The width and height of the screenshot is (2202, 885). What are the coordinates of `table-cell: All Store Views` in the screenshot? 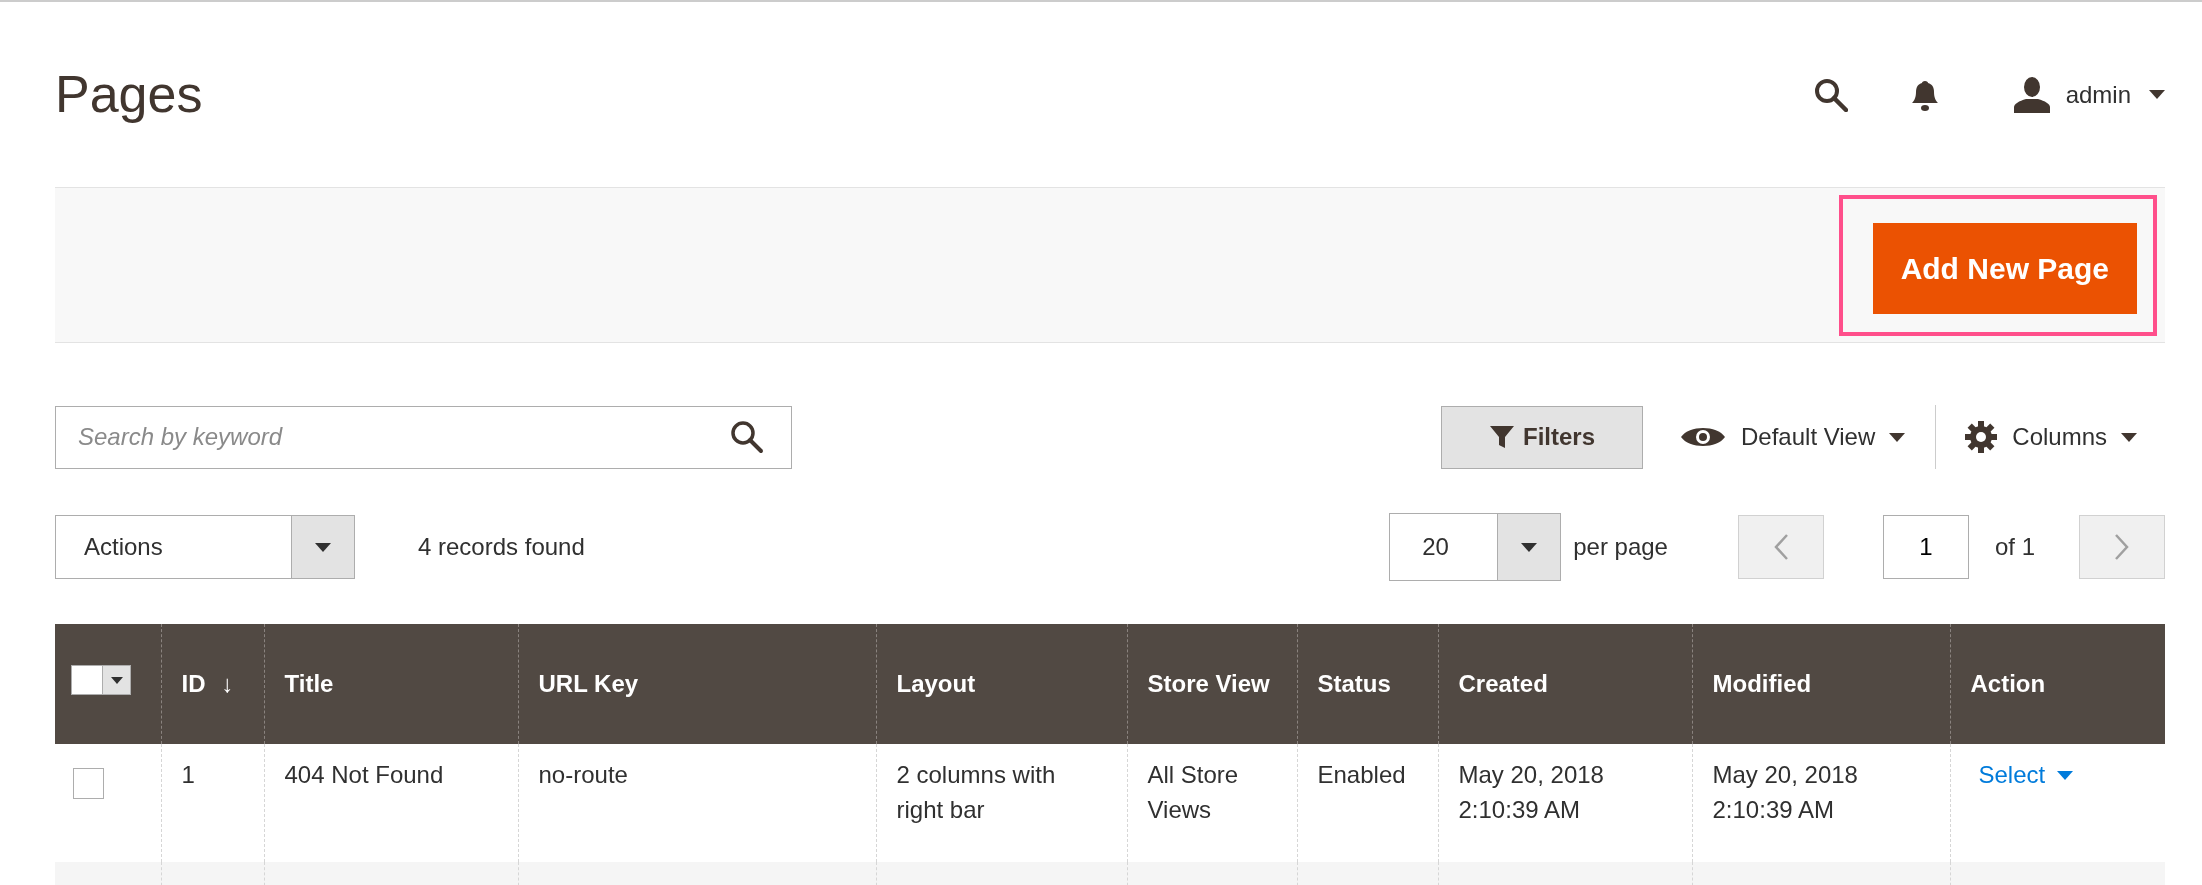 It's located at (1193, 792).